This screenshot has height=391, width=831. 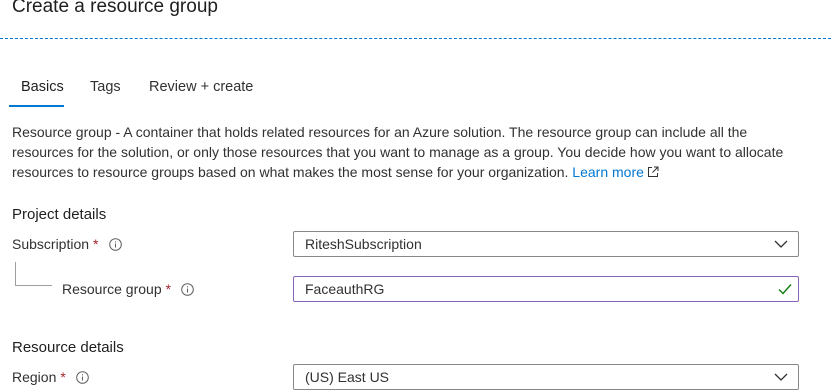 What do you see at coordinates (115, 8) in the screenshot?
I see `page-title: Create a resource group` at bounding box center [115, 8].